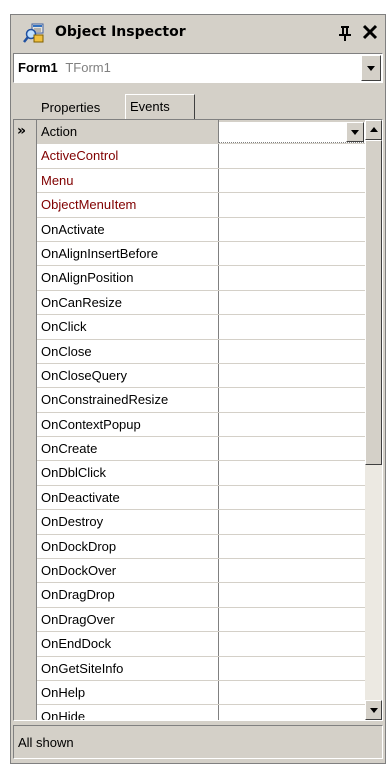 This screenshot has height=768, width=387. Describe the element at coordinates (202, 498) in the screenshot. I see `event-row: OnDeactivate` at that location.